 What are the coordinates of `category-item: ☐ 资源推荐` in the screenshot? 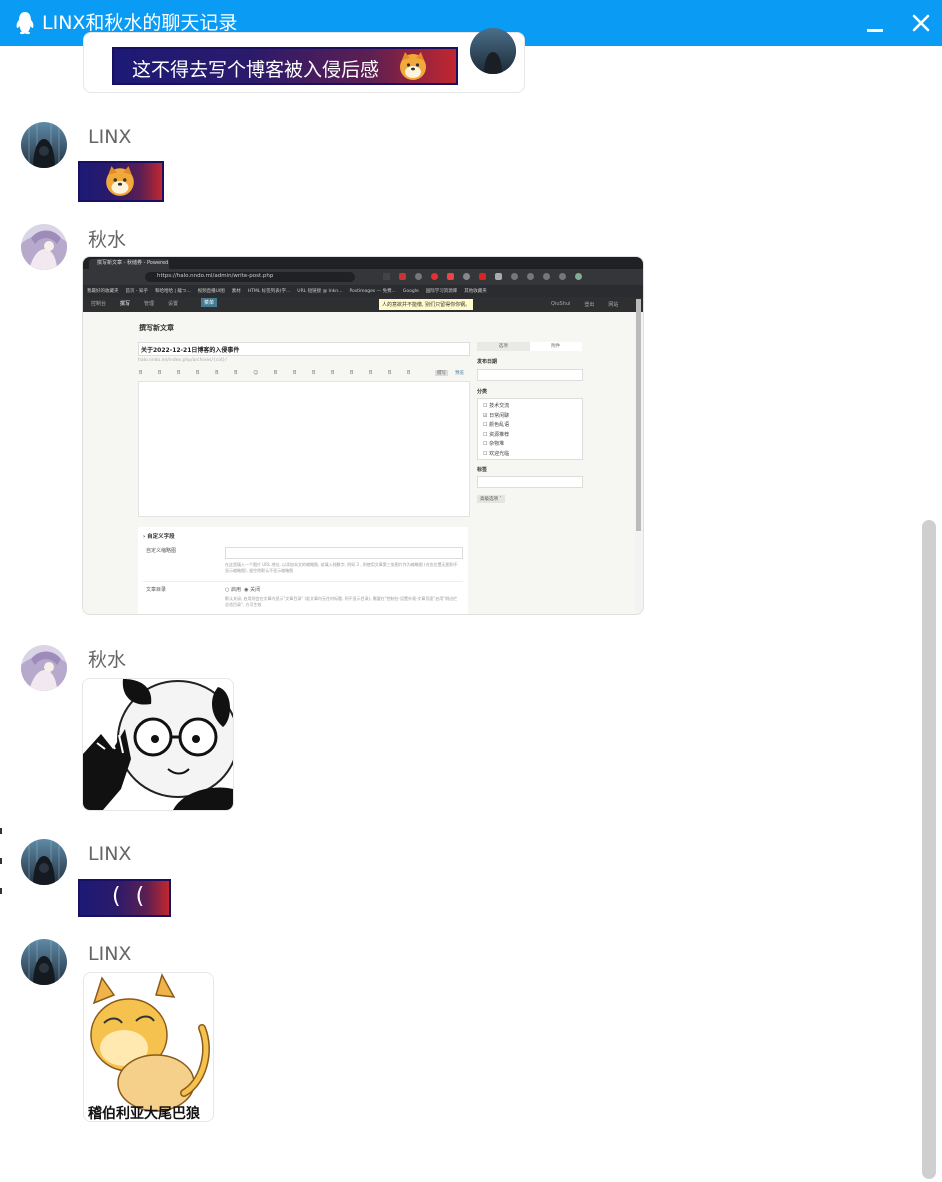 It's located at (496, 434).